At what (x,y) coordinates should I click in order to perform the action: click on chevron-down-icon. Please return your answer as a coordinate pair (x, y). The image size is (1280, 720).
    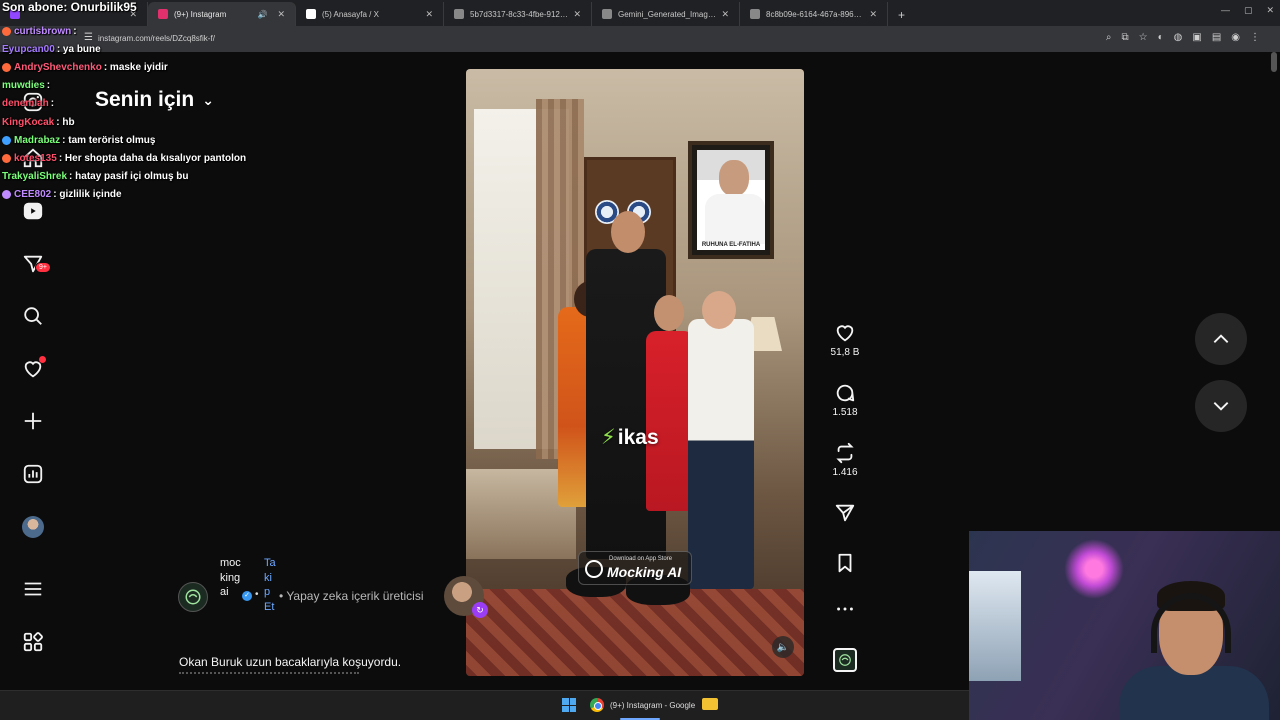
    Looking at the image, I should click on (1221, 406).